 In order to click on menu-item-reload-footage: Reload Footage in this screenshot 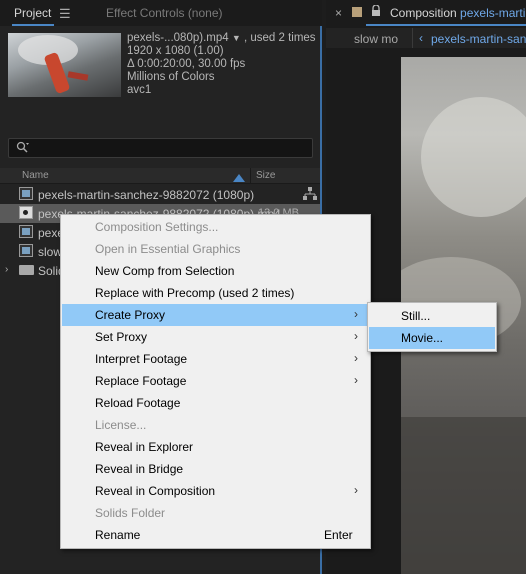, I will do `click(215, 403)`.